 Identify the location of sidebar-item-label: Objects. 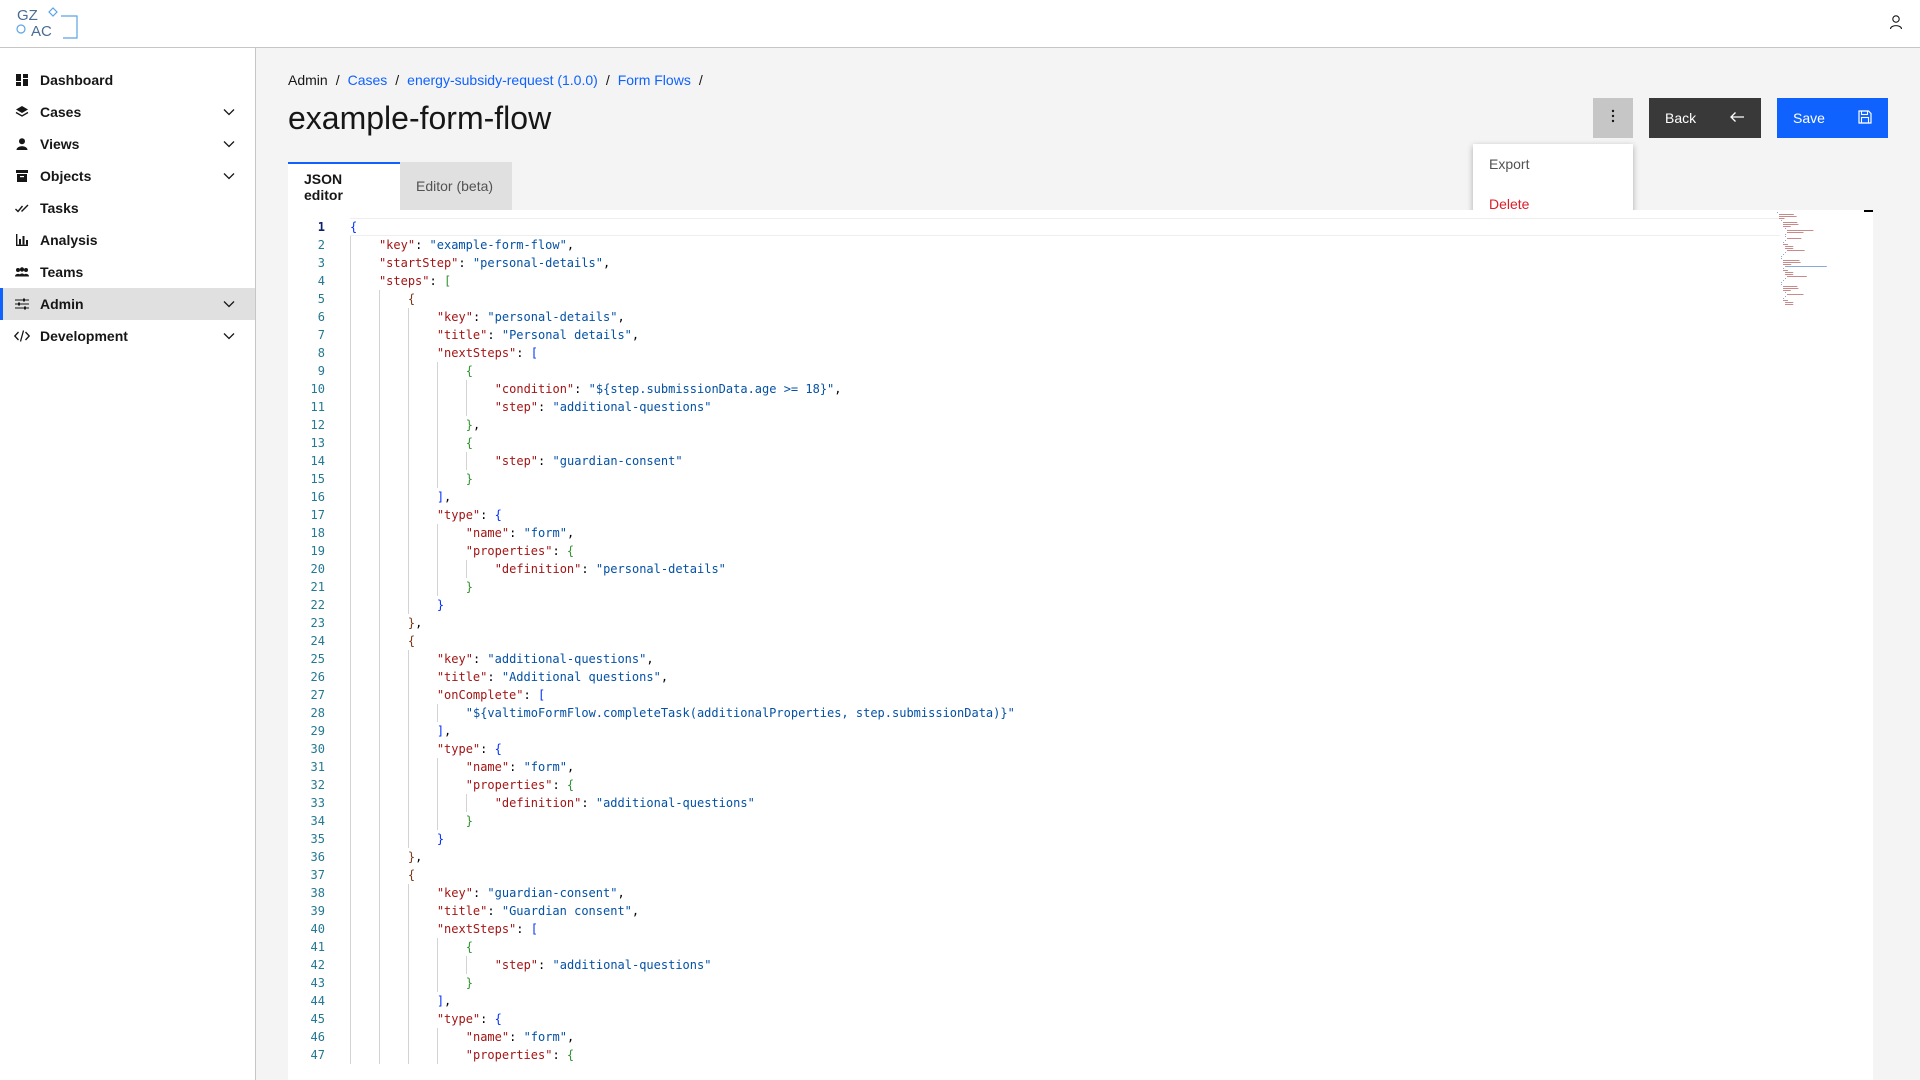
(66, 176).